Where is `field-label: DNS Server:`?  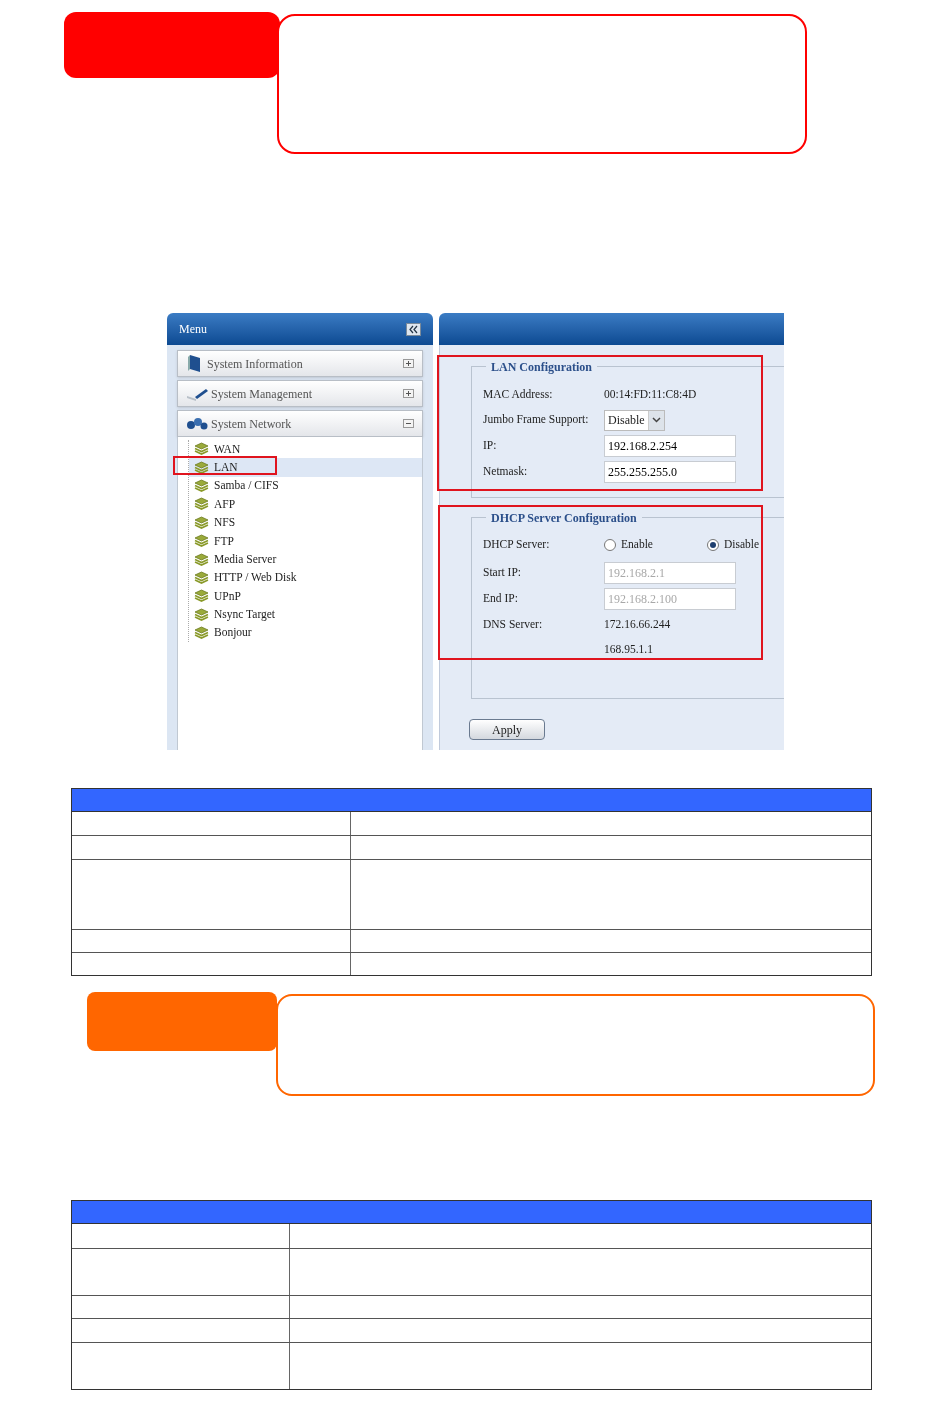 field-label: DNS Server: is located at coordinates (513, 624).